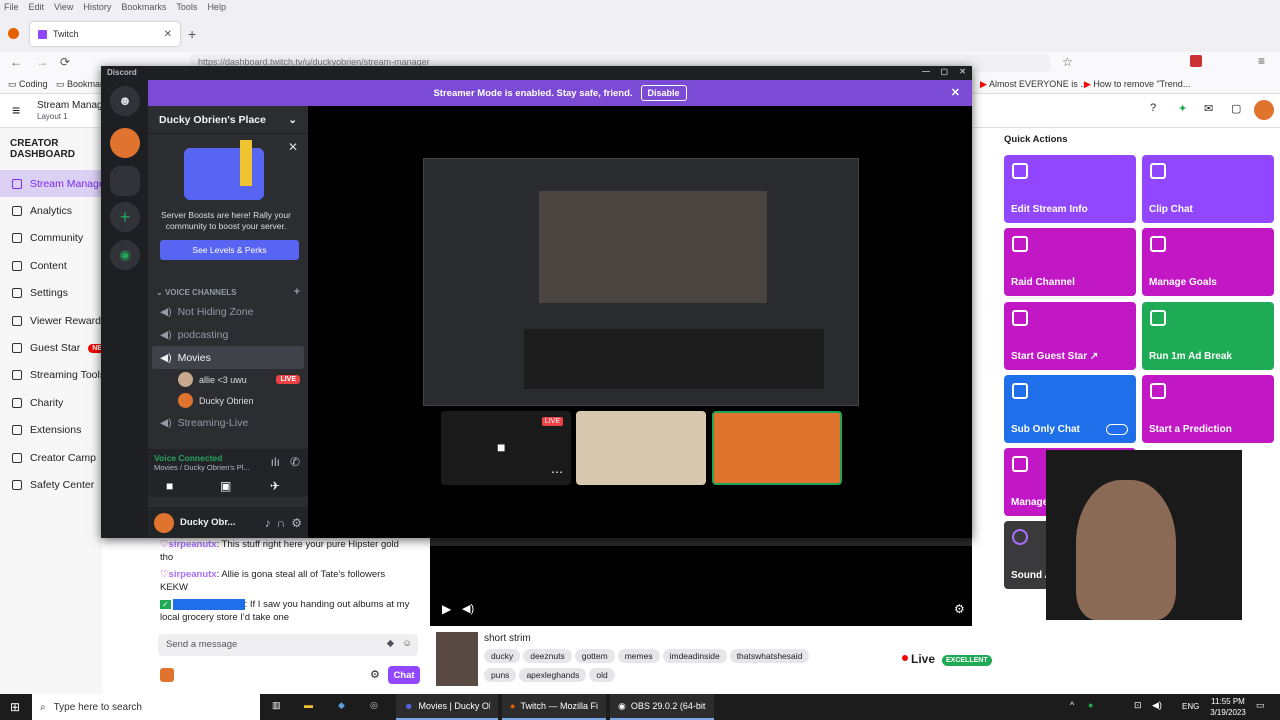 Image resolution: width=1280 pixels, height=720 pixels. I want to click on sidebar-item-guest-star: Guest Star NEW, so click(51, 347).